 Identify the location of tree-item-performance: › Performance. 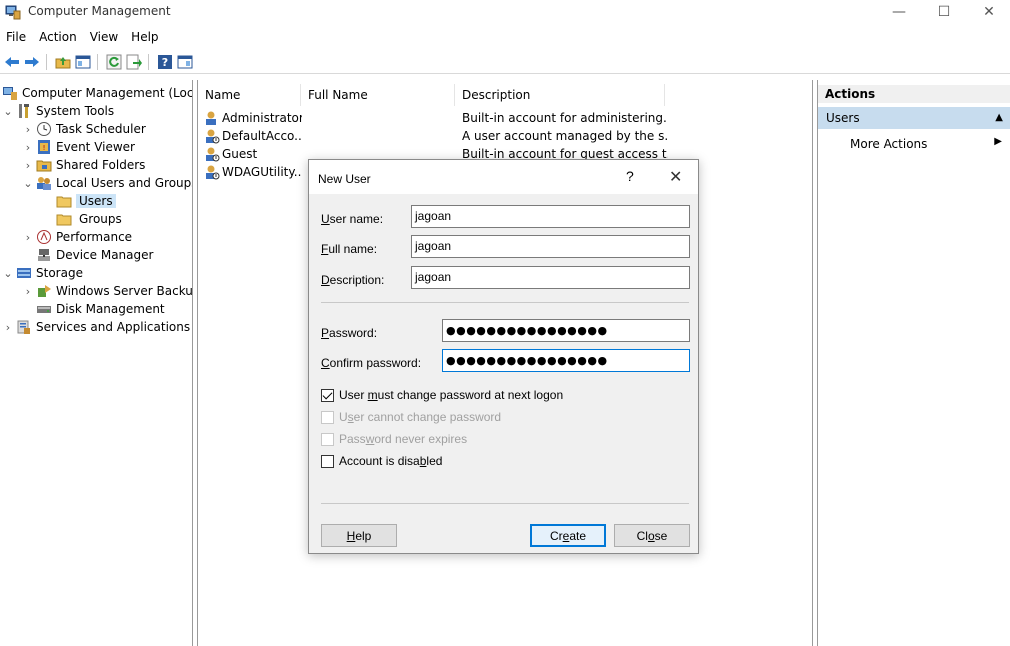
(77, 237).